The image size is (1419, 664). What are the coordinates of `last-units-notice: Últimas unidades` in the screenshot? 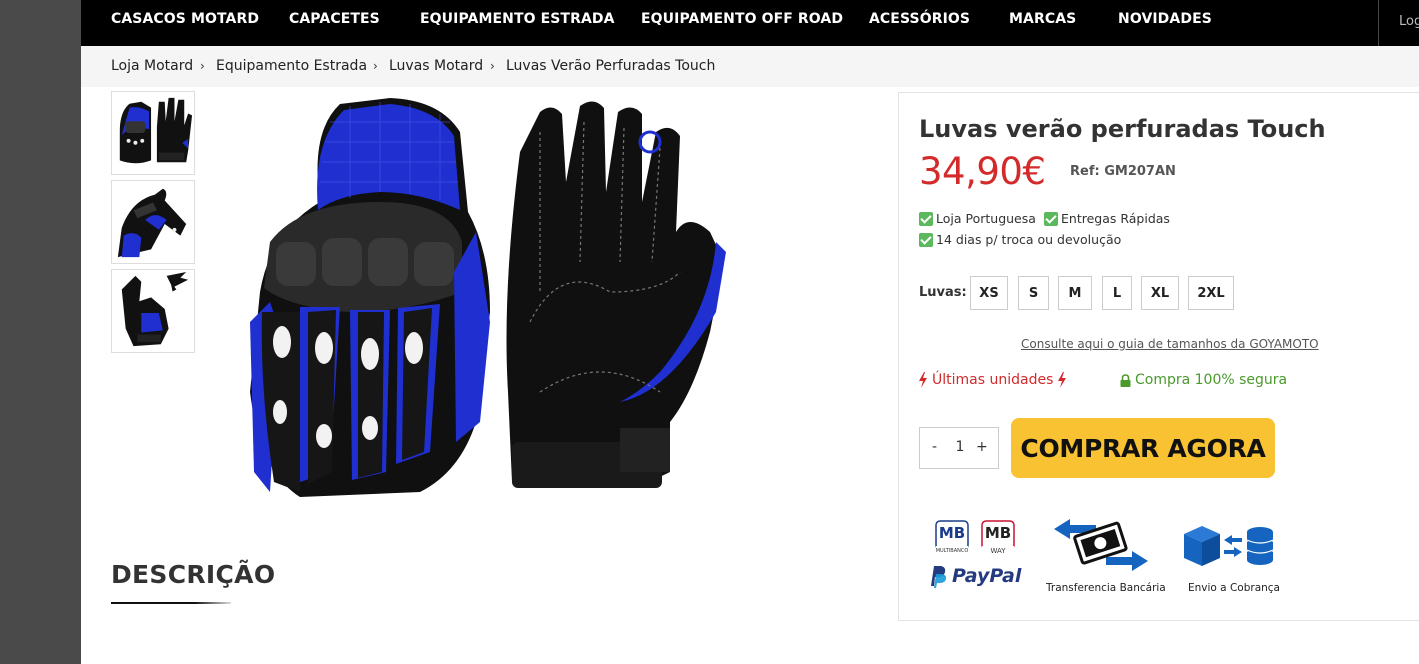 It's located at (992, 380).